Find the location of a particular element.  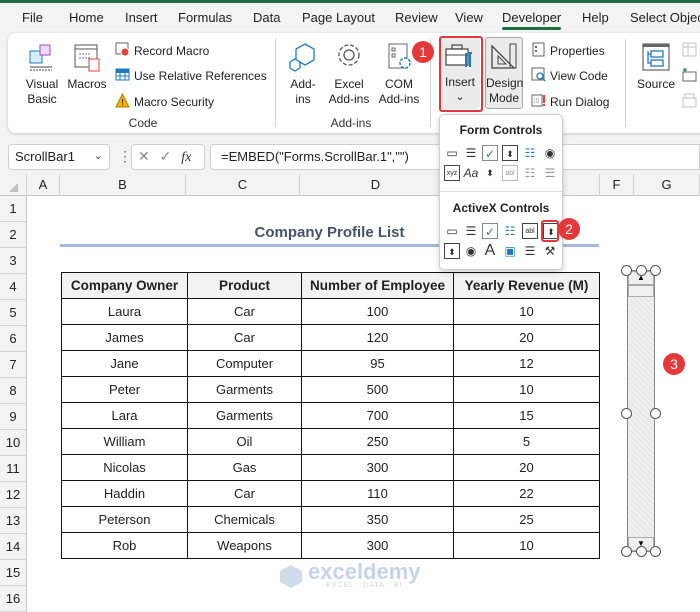

row-header-6: 6 is located at coordinates (13, 339).